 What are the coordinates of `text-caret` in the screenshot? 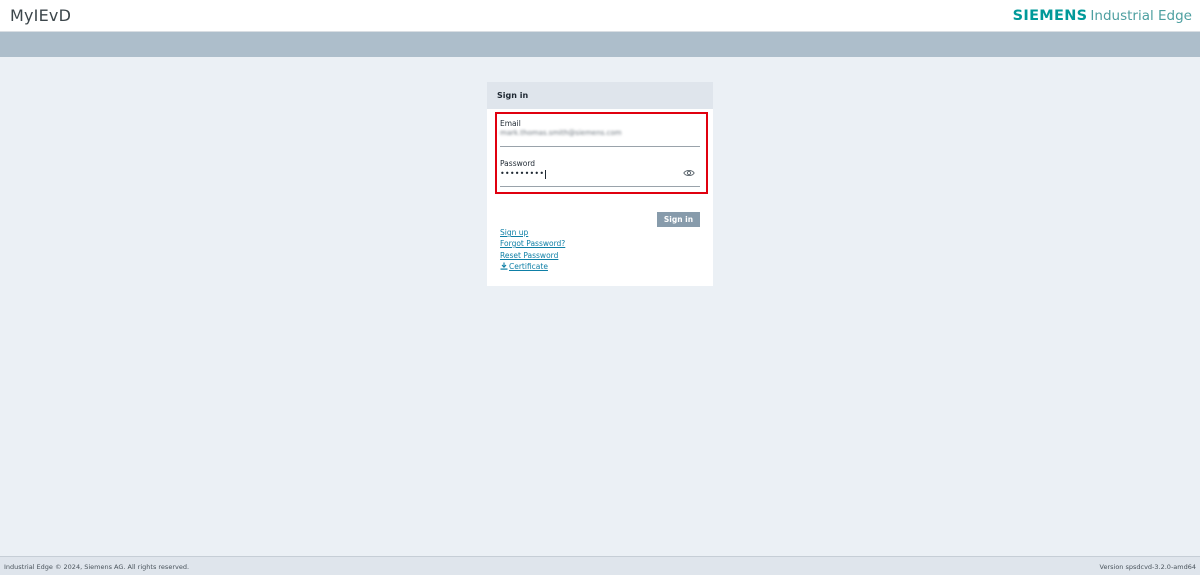 It's located at (546, 174).